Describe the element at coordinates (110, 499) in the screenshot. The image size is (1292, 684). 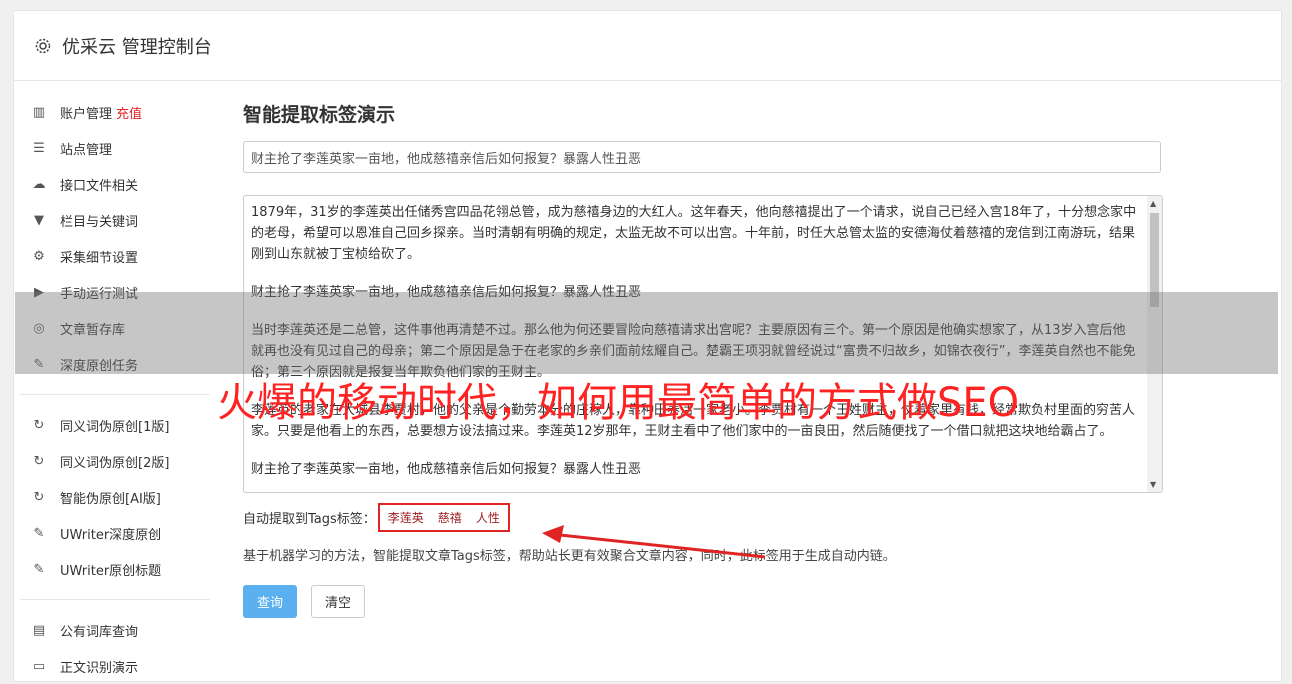
I see `sidebar-item-label: 智能伪原创[AI版]` at that location.